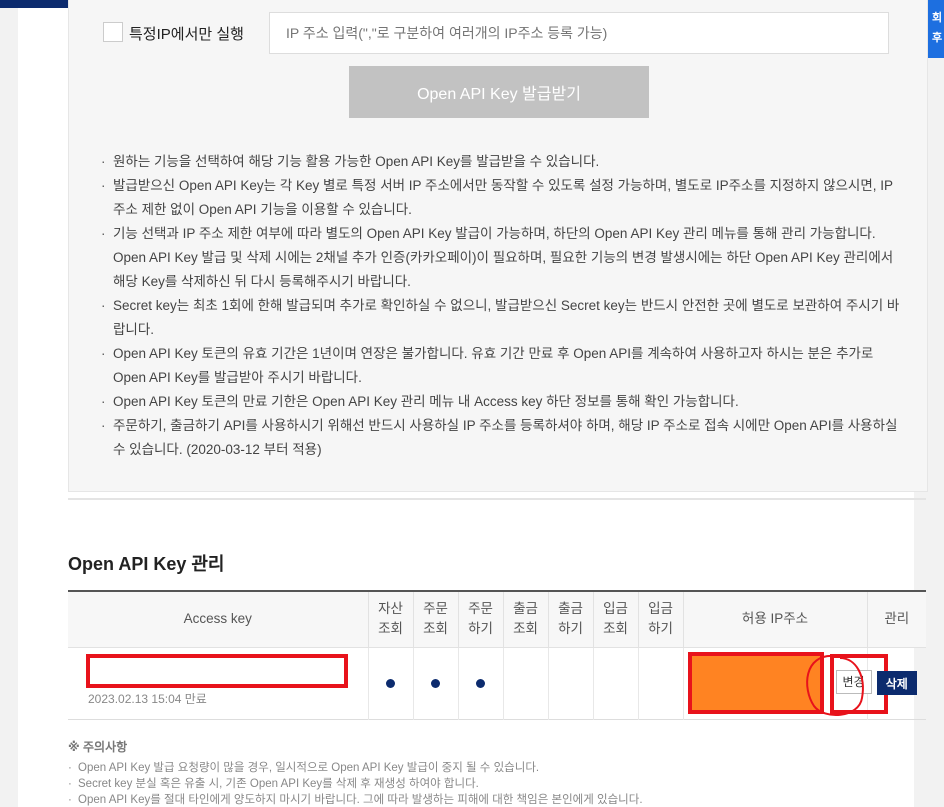  What do you see at coordinates (615, 683) in the screenshot?
I see `perm-deposit-view` at bounding box center [615, 683].